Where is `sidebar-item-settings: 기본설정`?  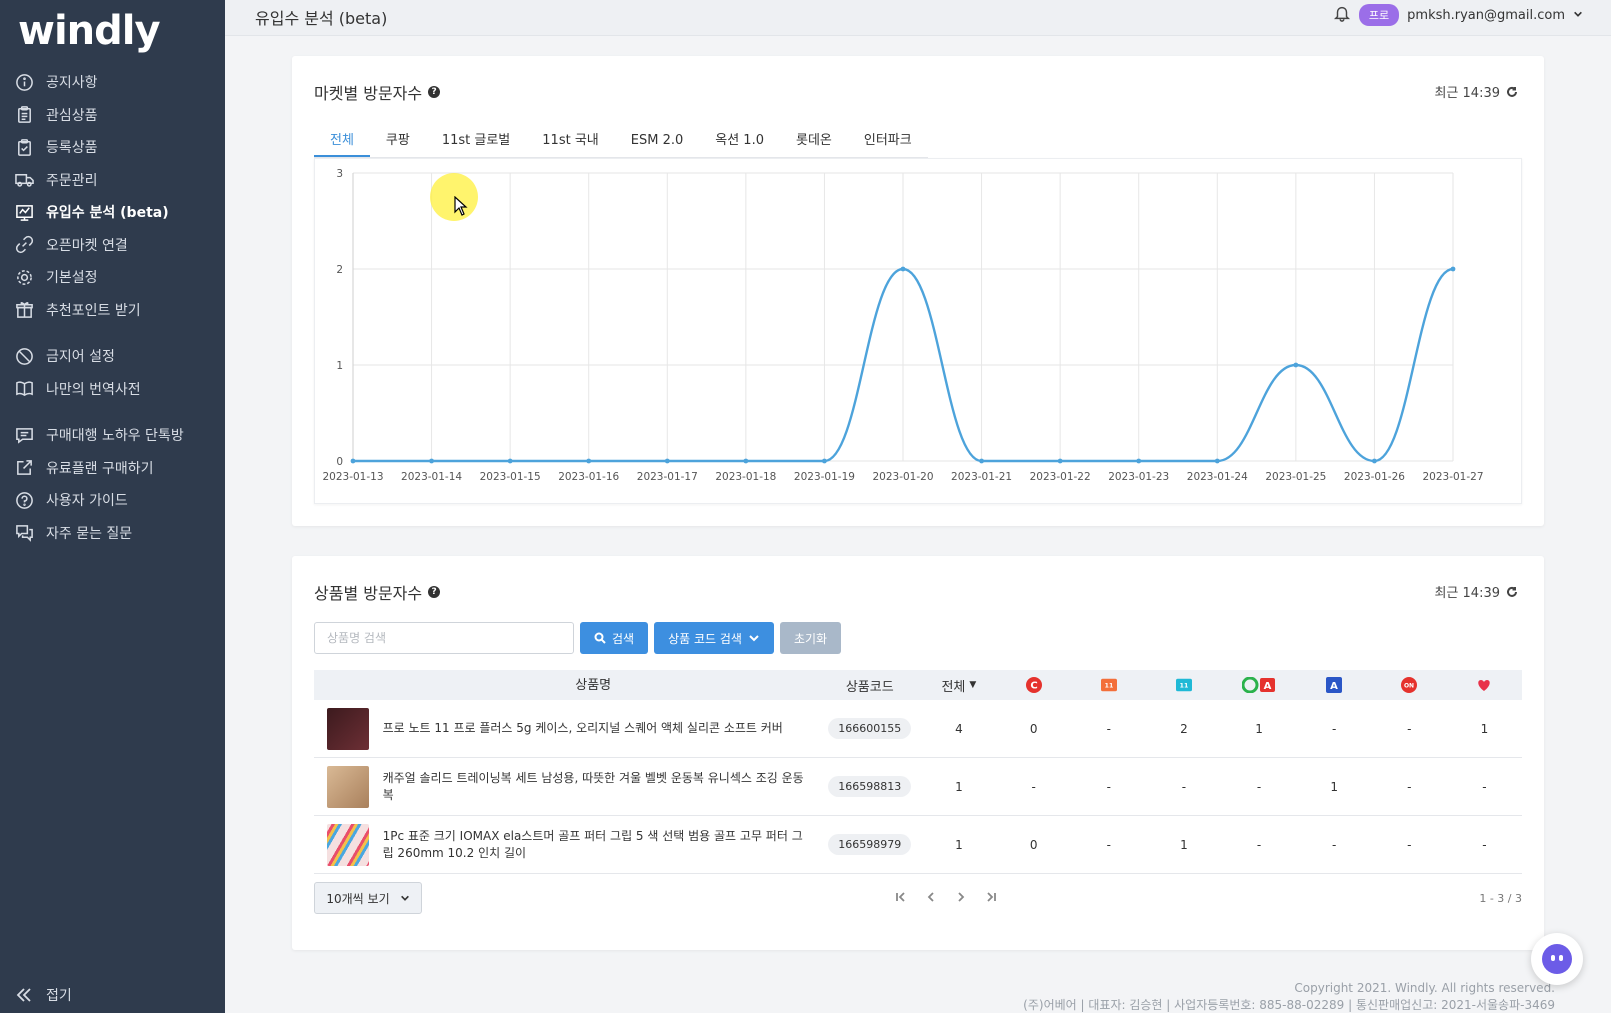
sidebar-item-settings: 기본설정 is located at coordinates (112, 277).